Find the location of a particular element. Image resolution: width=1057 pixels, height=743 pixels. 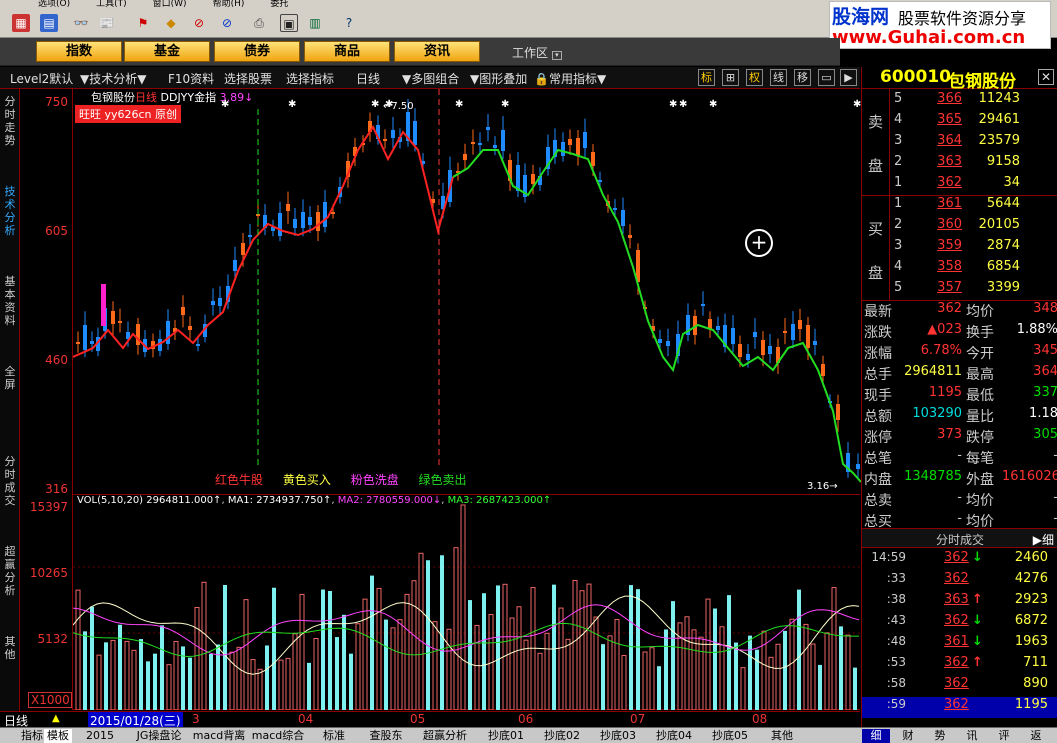

indicator-tab: JG操盘论 is located at coordinates (159, 736).